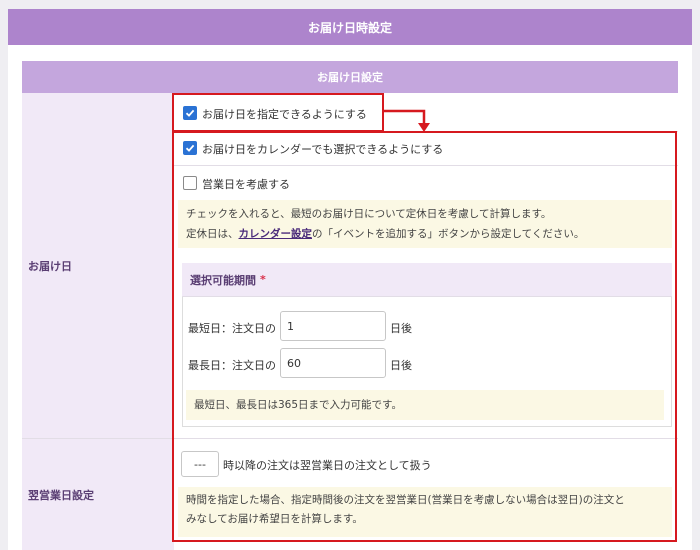 This screenshot has width=700, height=550. Describe the element at coordinates (350, 27) in the screenshot. I see `outer-header: お届け日時設定` at that location.